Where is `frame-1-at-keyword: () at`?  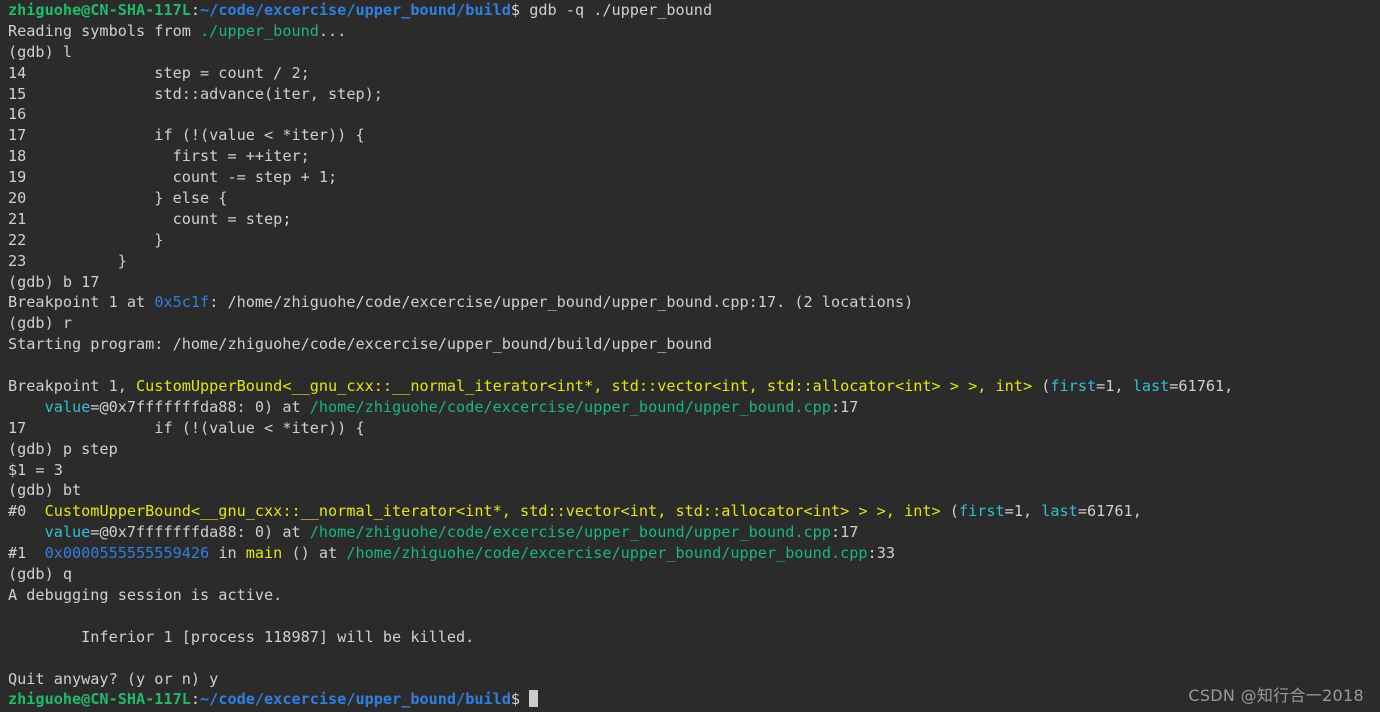 frame-1-at-keyword: () at is located at coordinates (314, 553).